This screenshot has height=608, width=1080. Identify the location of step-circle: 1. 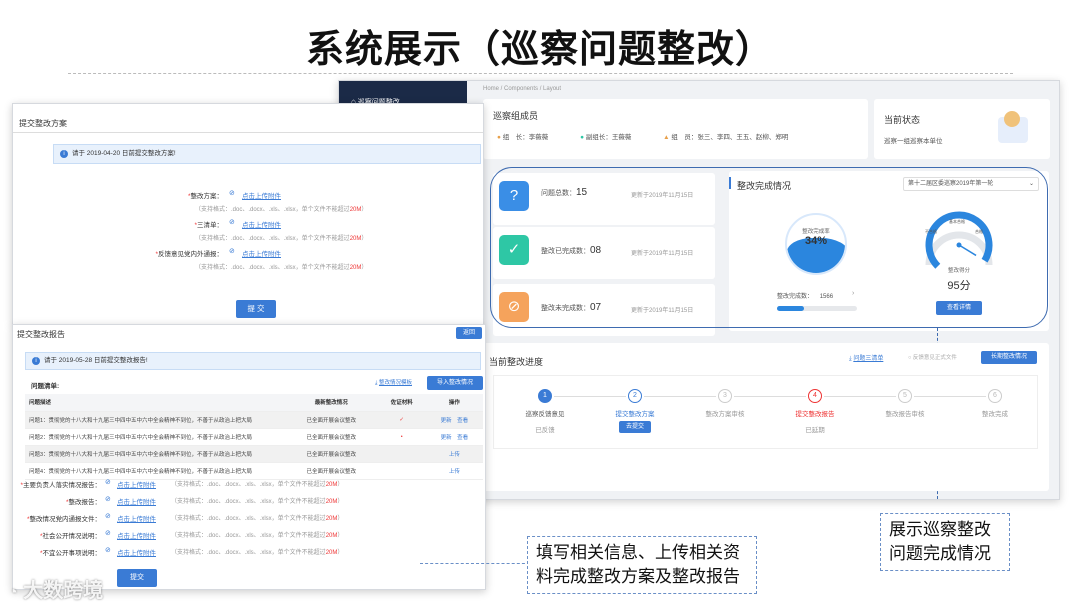
(545, 396).